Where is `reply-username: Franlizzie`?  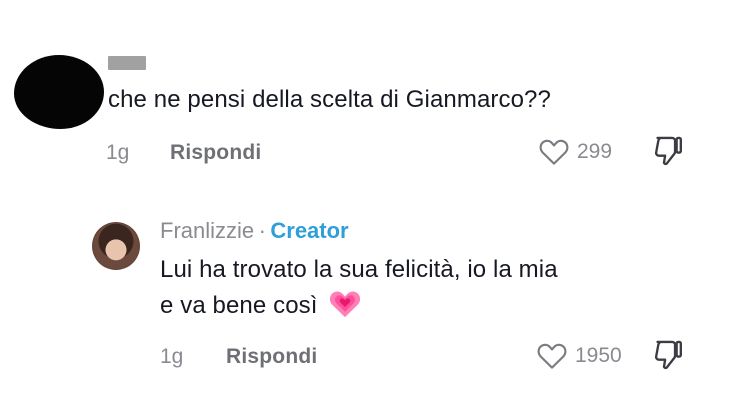 reply-username: Franlizzie is located at coordinates (207, 230).